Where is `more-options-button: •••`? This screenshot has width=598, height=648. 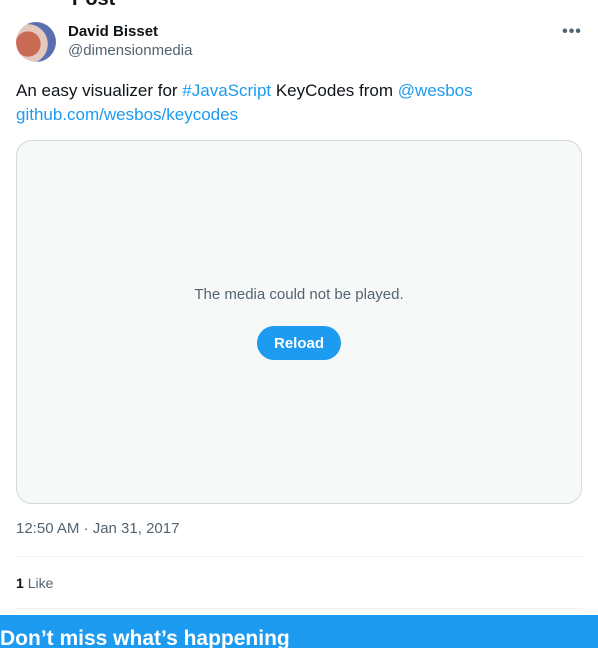 more-options-button: ••• is located at coordinates (572, 32).